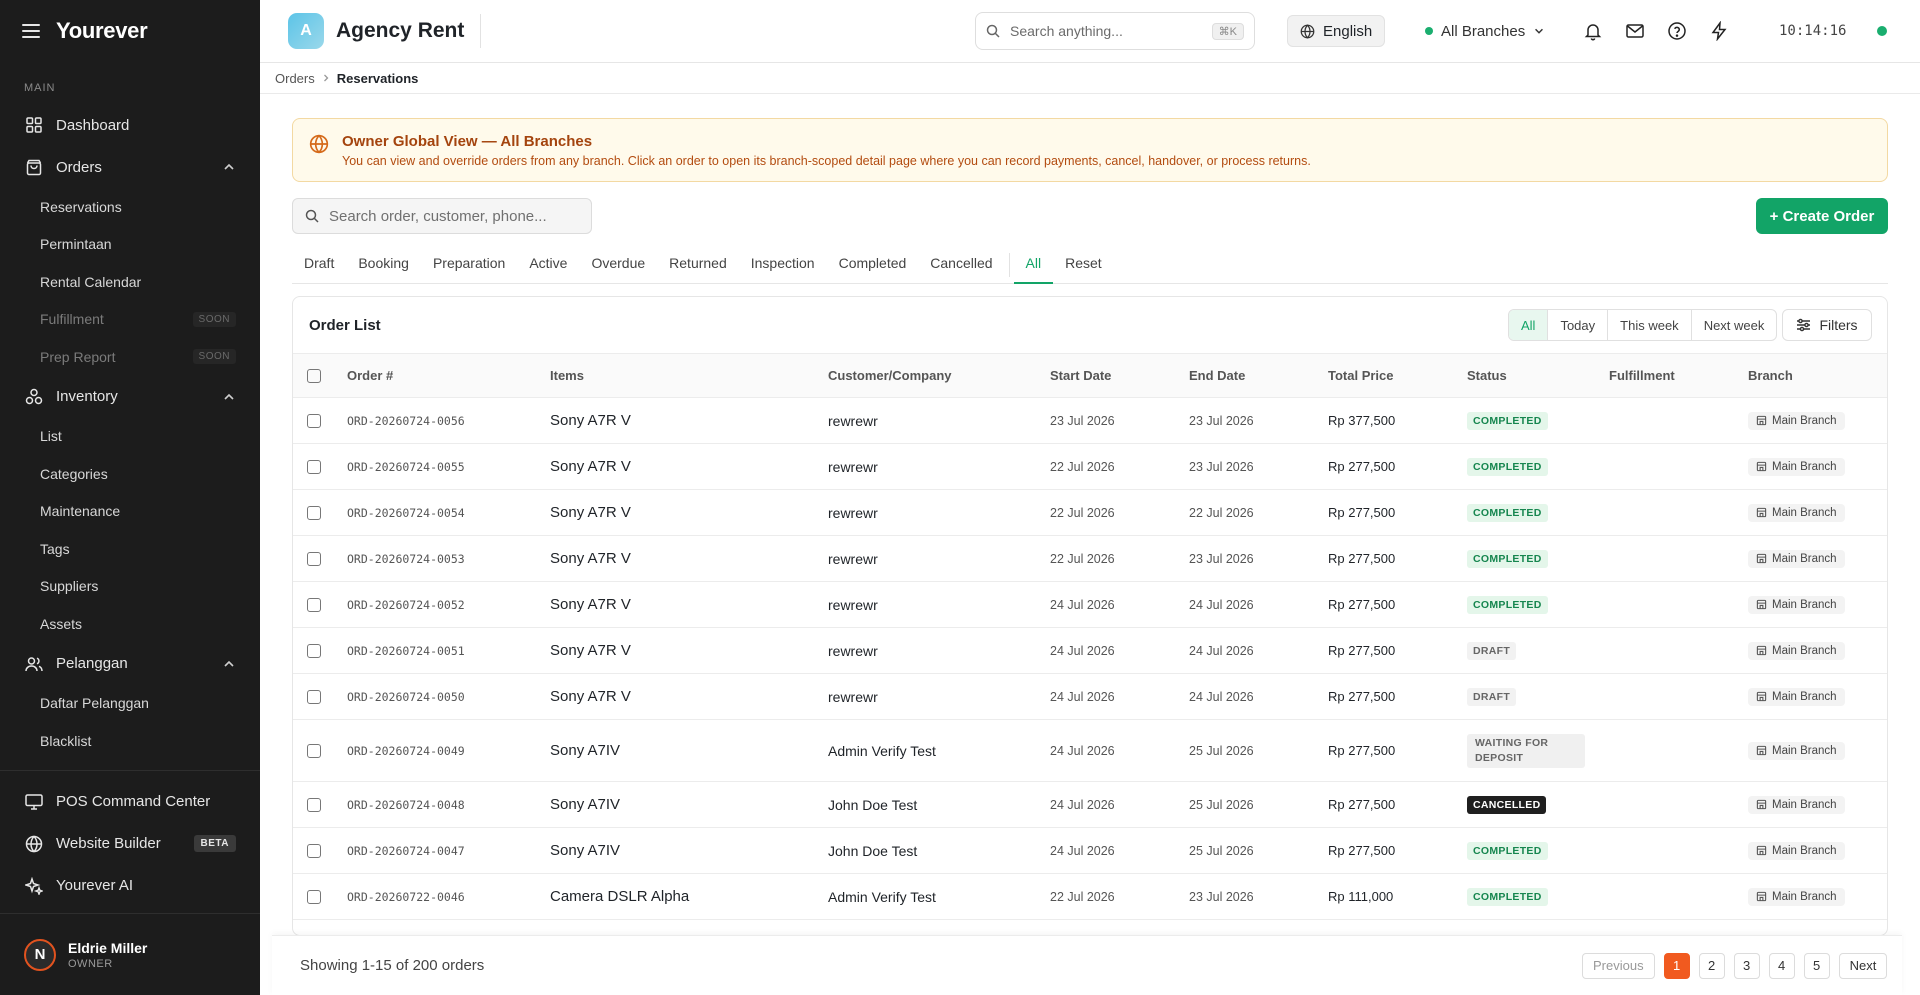 The width and height of the screenshot is (1920, 995). Describe the element at coordinates (319, 267) in the screenshot. I see `tab-draft: Draft` at that location.